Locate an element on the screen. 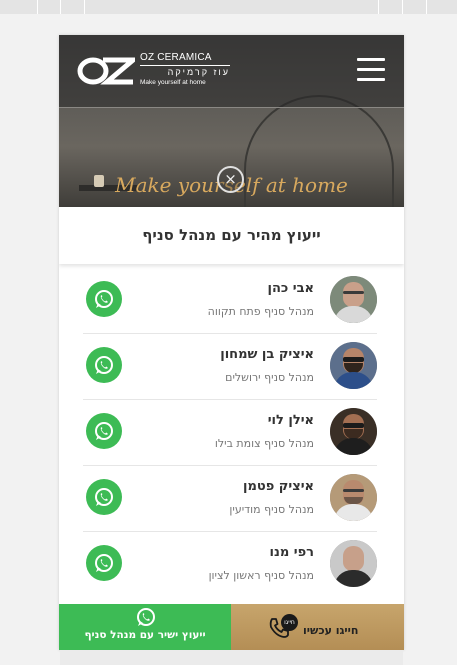 This screenshot has height=665, width=457. contact-item: רפי מנו מנהל סניף ראשון לציון is located at coordinates (230, 564).